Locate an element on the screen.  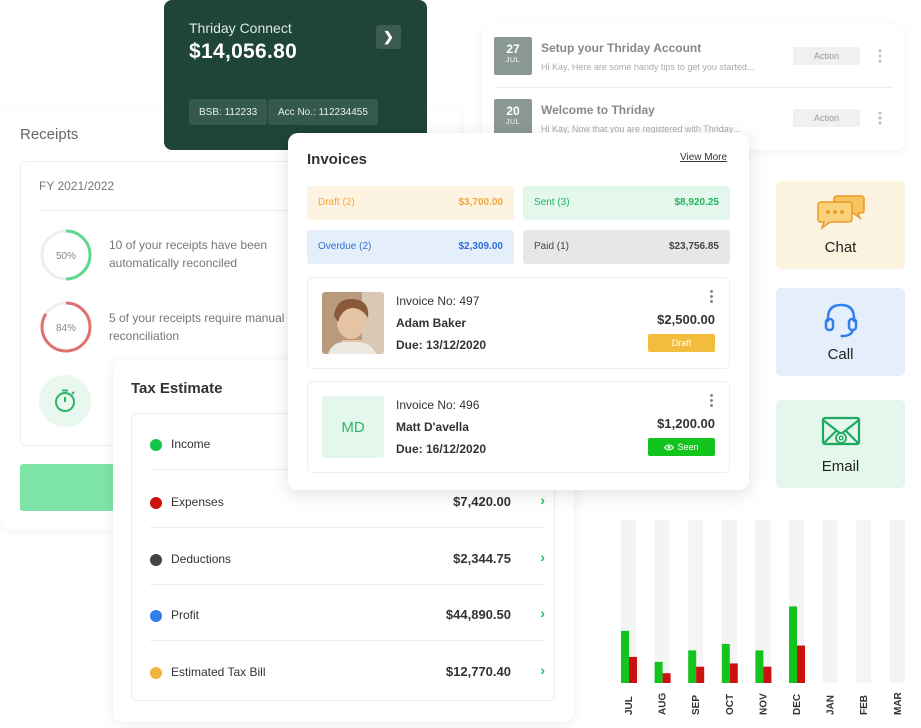
manual-percent: 84% is located at coordinates (66, 328).